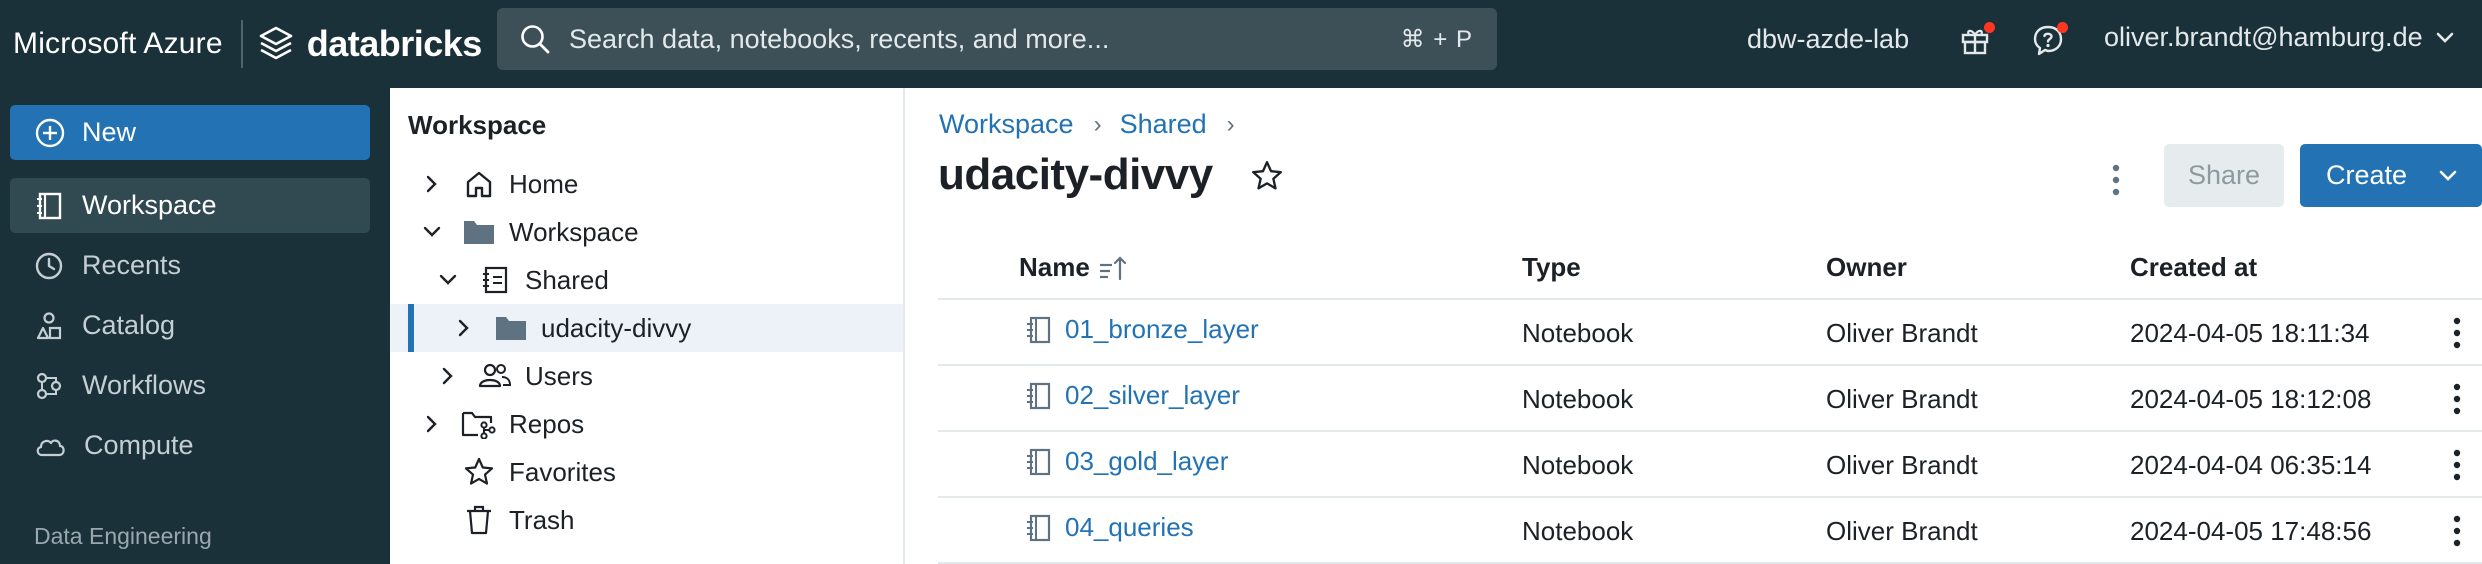 The image size is (2482, 564). What do you see at coordinates (479, 184) in the screenshot?
I see `home-icon` at bounding box center [479, 184].